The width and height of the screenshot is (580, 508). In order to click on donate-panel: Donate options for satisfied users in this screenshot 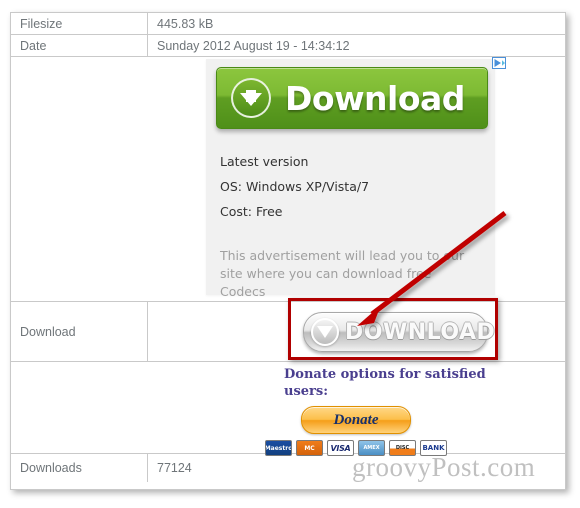, I will do `click(356, 411)`.